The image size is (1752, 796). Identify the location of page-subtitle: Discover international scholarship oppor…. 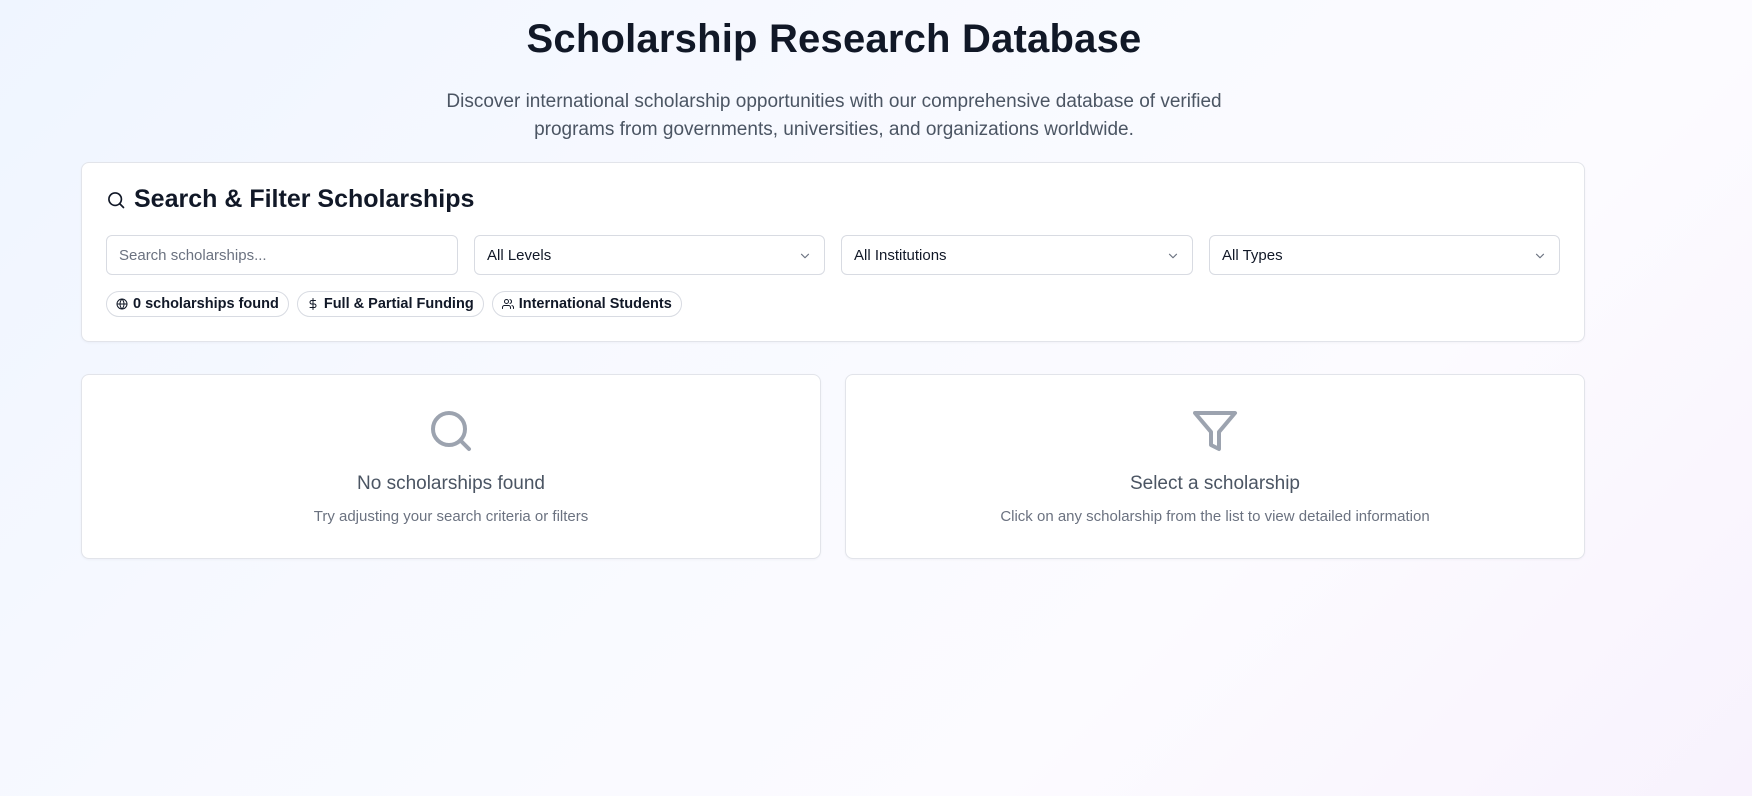
(834, 115).